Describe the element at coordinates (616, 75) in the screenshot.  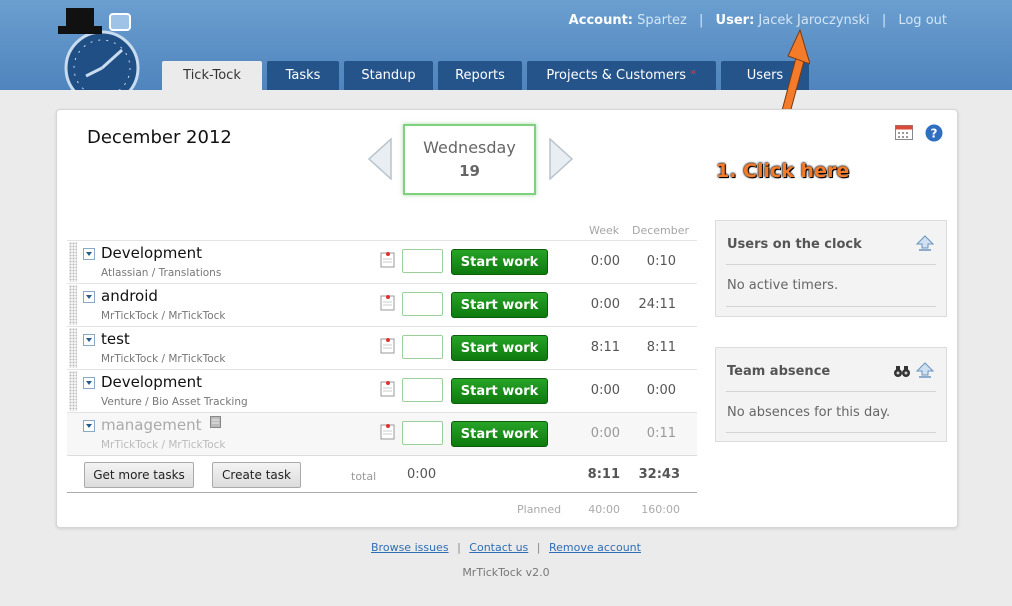
I see `tab-label: Projects & Customers` at that location.